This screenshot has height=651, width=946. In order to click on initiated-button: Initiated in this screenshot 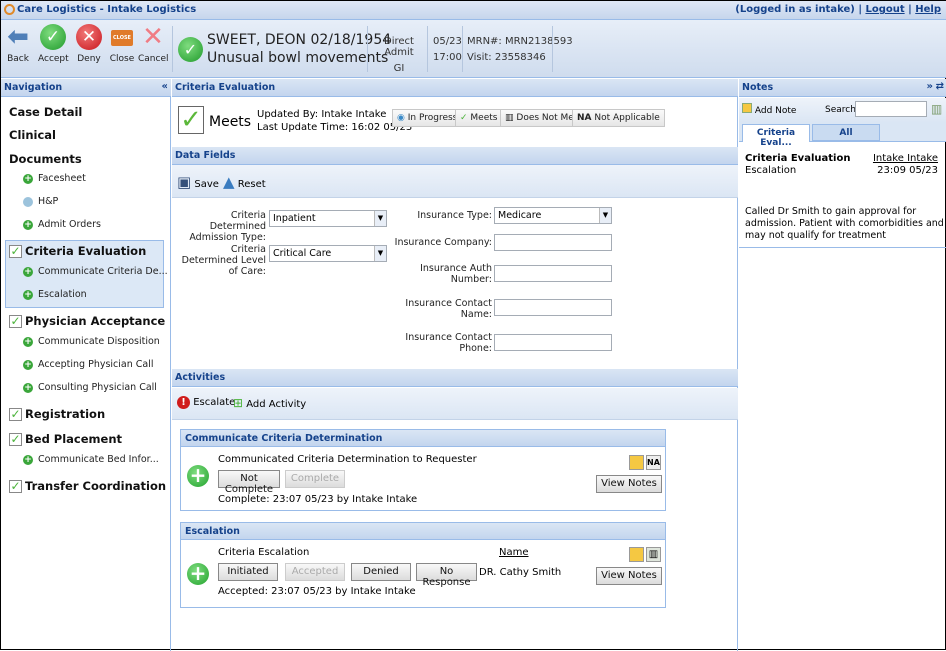, I will do `click(248, 572)`.